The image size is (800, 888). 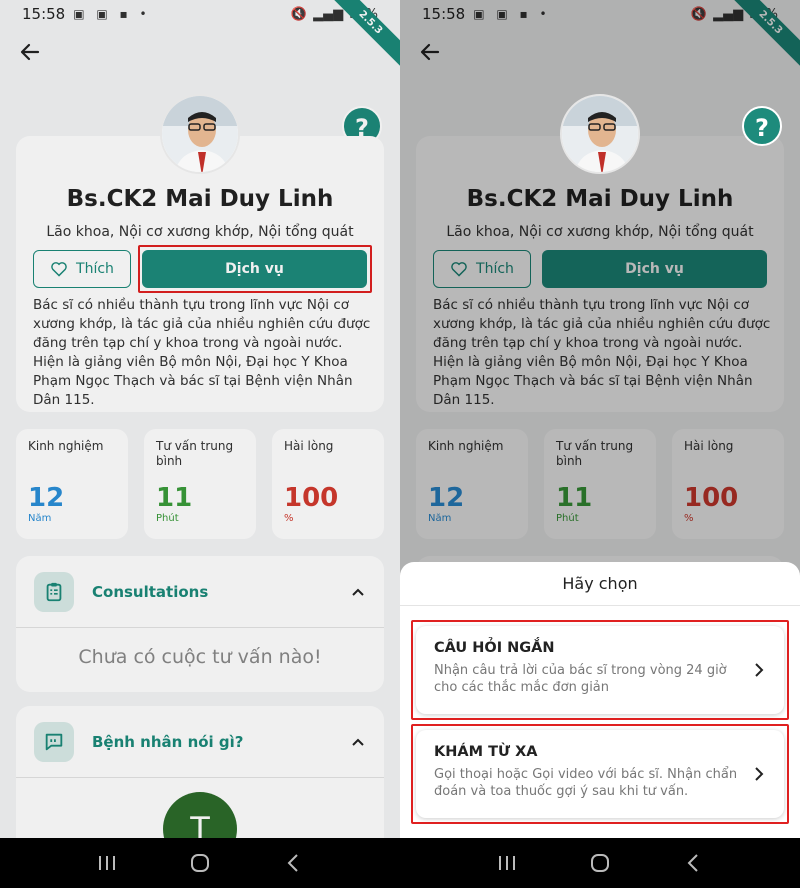 I want to click on consultations-title: Consultations, so click(x=150, y=591).